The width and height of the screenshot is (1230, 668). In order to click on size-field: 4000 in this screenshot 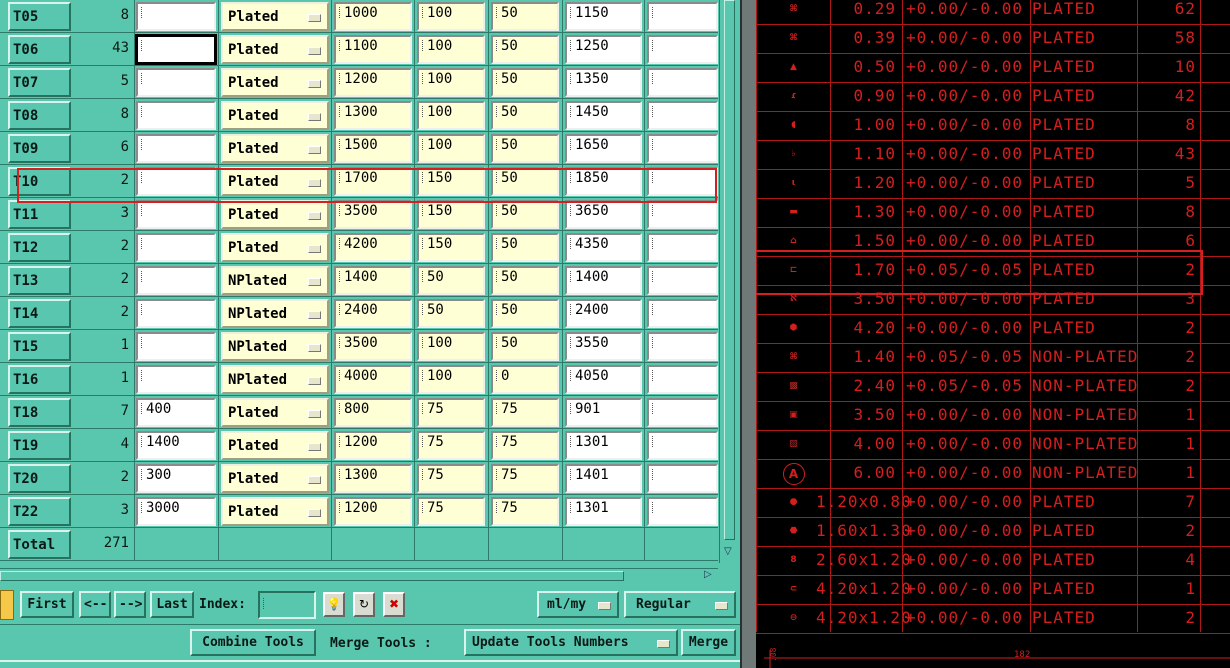, I will do `click(373, 379)`.